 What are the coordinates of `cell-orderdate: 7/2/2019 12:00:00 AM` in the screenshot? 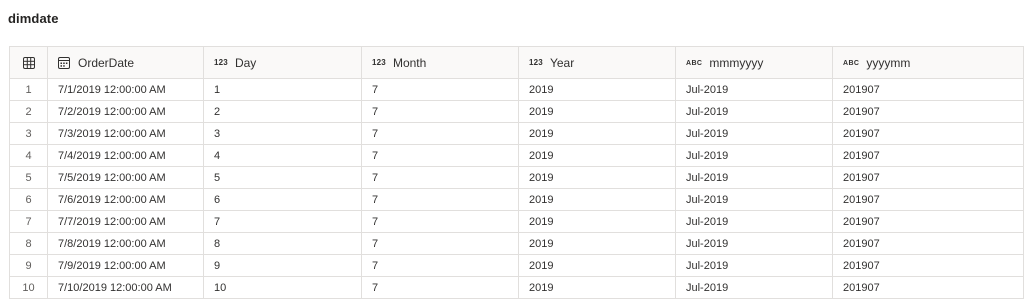 It's located at (125, 111).